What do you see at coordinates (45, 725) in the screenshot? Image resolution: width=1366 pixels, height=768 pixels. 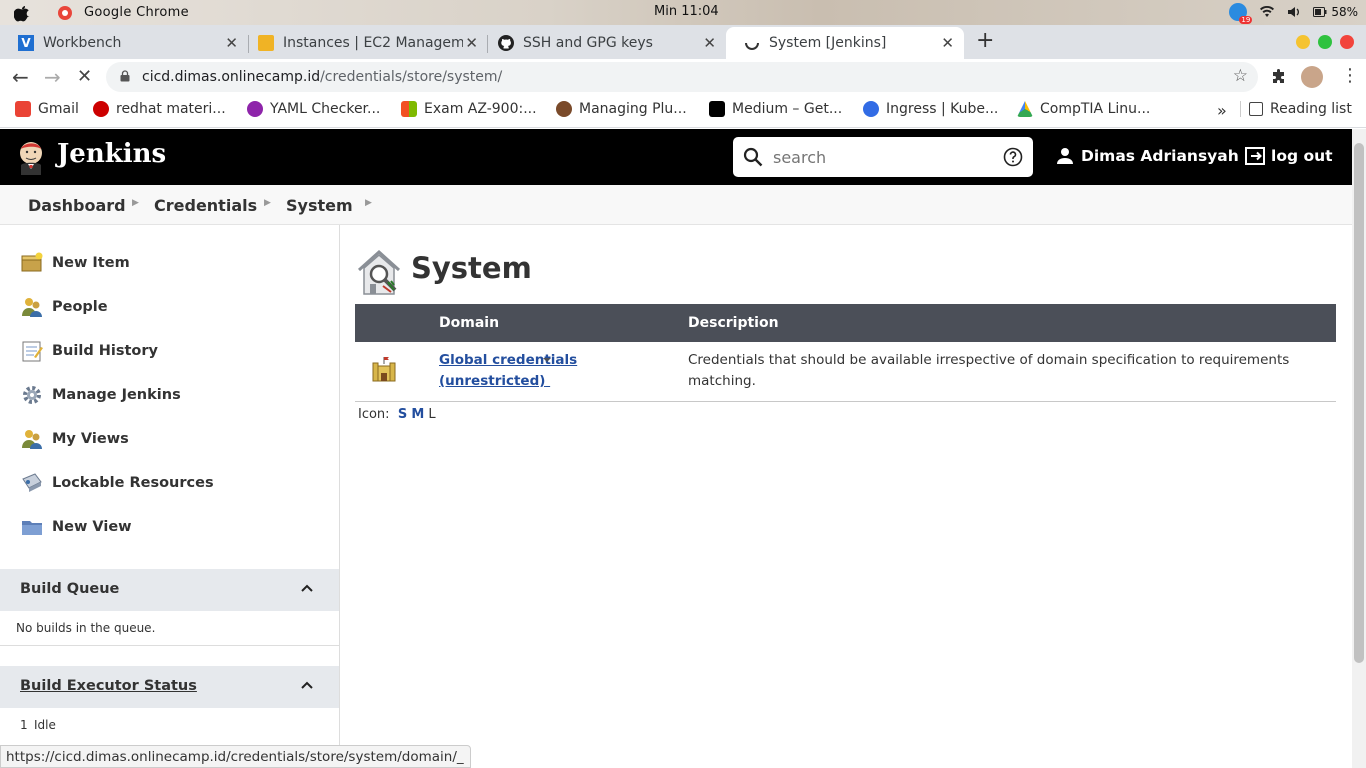 I see `executor-state: Idle` at bounding box center [45, 725].